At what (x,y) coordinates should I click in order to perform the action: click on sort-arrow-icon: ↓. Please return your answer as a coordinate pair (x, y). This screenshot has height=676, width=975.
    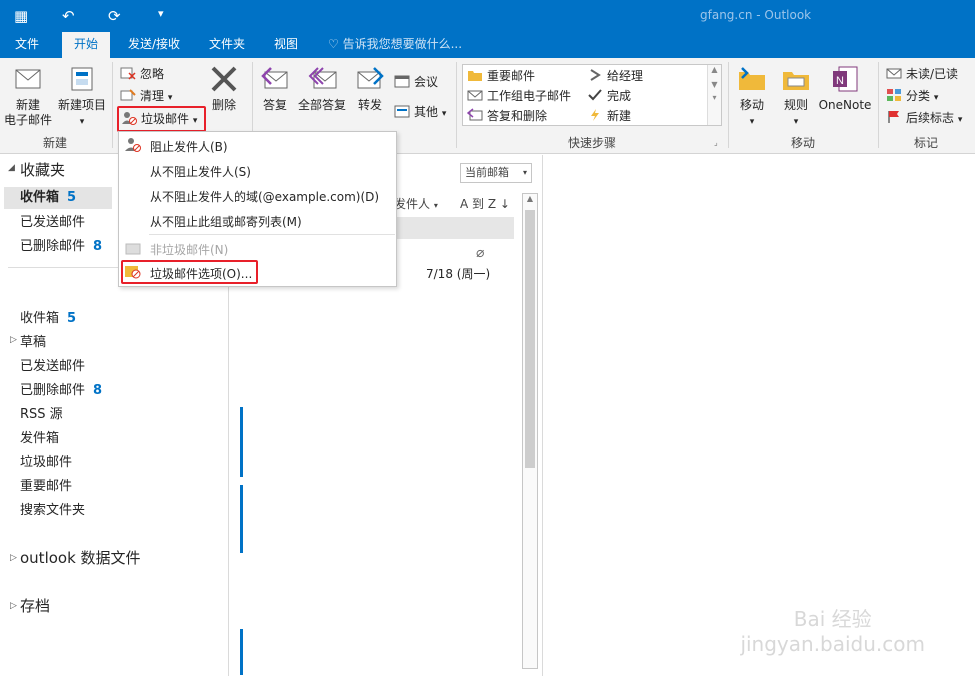
    Looking at the image, I should click on (504, 204).